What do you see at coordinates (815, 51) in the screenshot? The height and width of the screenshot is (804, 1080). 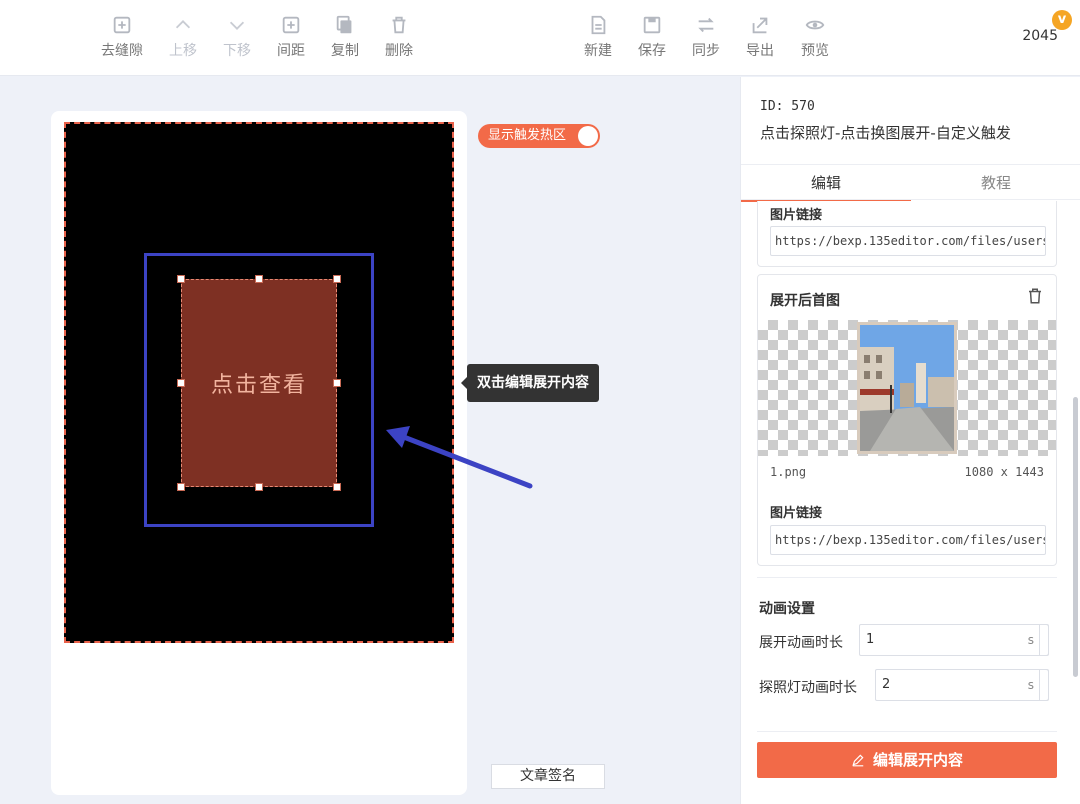 I see `preview-label: 预览` at bounding box center [815, 51].